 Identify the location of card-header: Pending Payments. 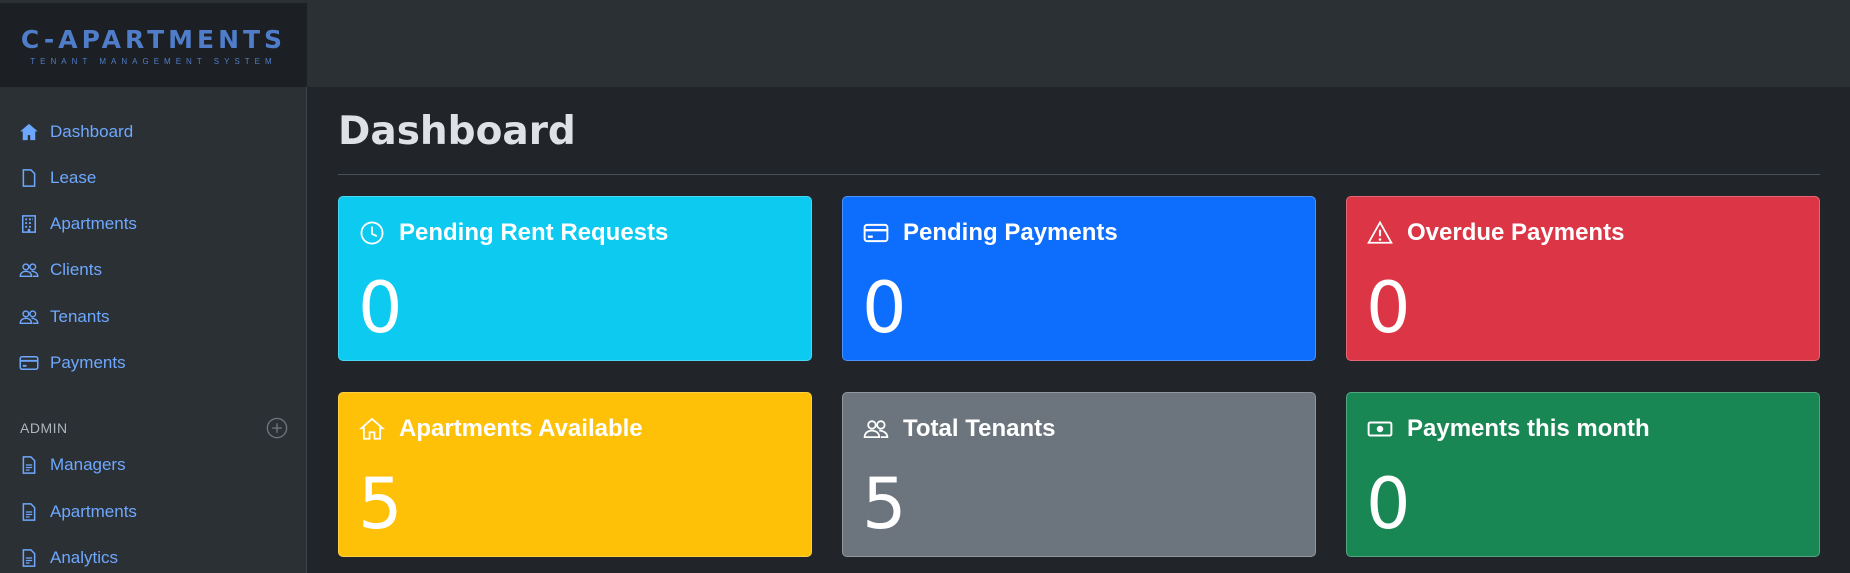
(990, 233).